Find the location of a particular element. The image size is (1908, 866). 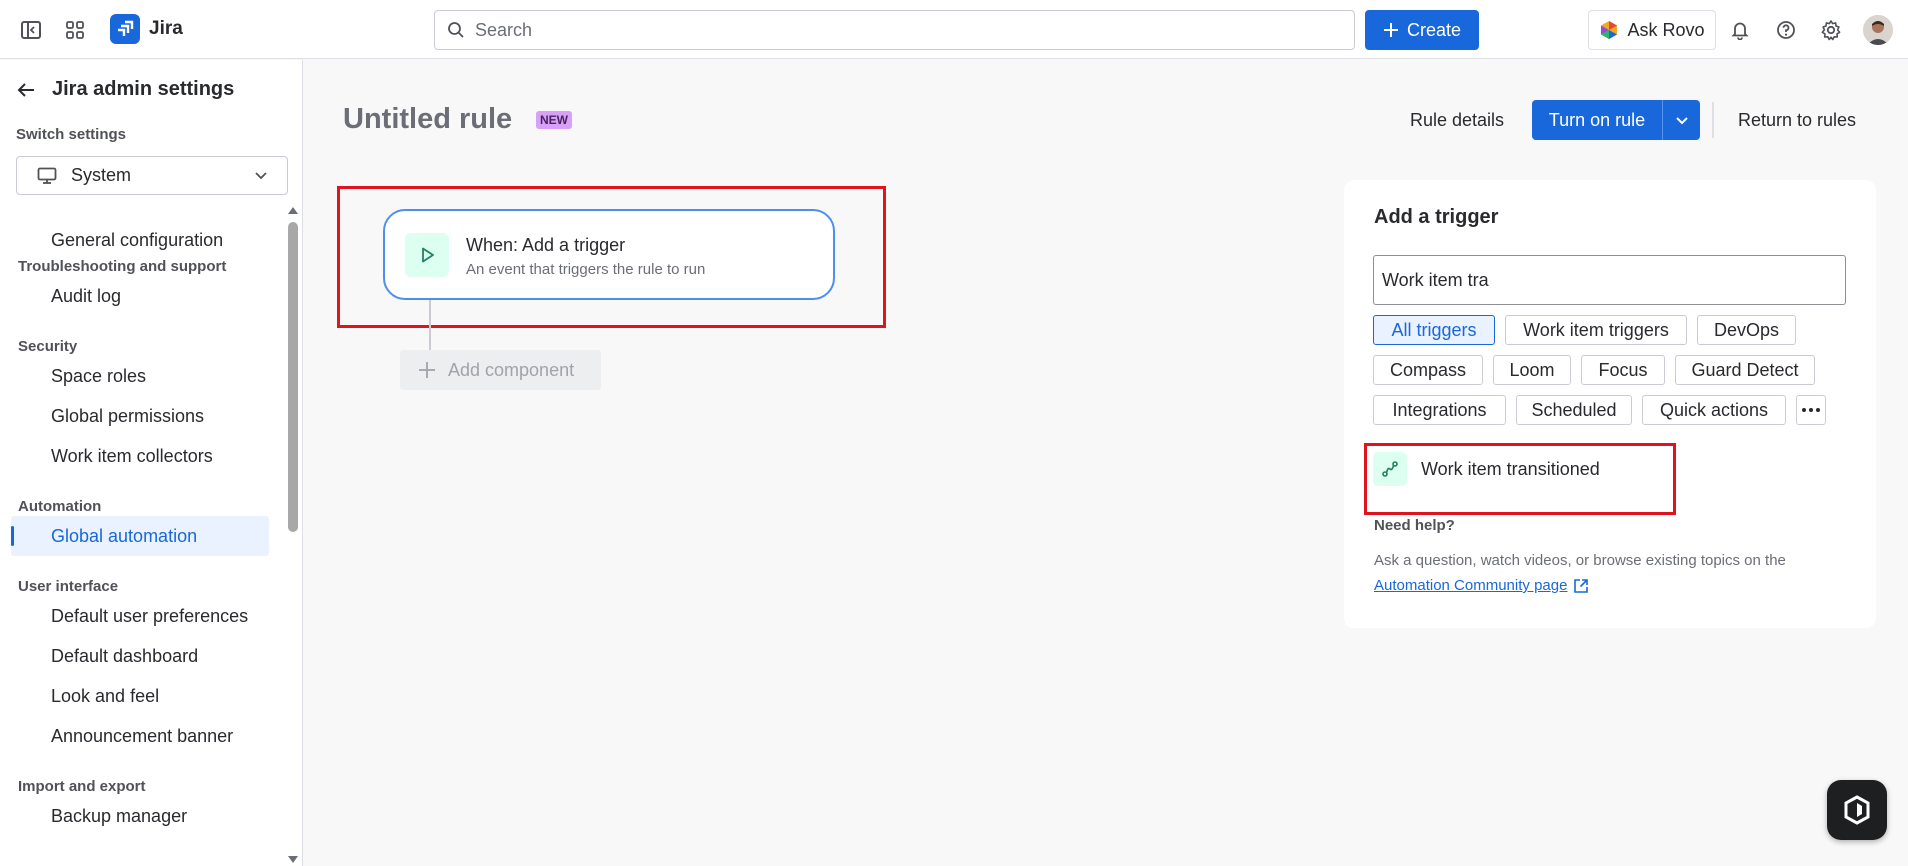

help-title: Need help? is located at coordinates (1414, 525).